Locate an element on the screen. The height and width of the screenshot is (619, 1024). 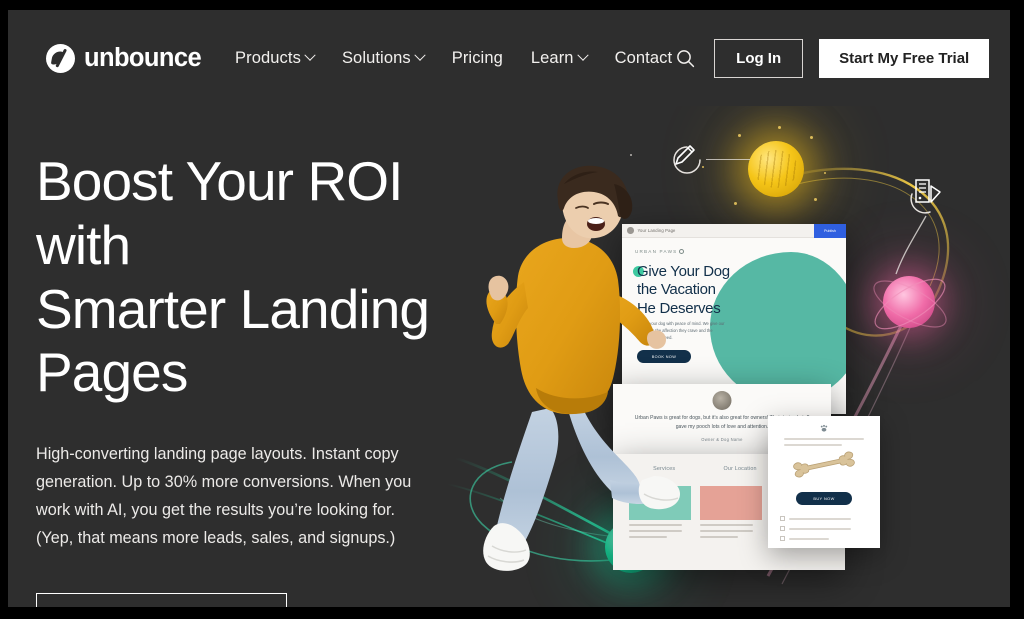
nav-label-contact: Contact is located at coordinates (643, 57).